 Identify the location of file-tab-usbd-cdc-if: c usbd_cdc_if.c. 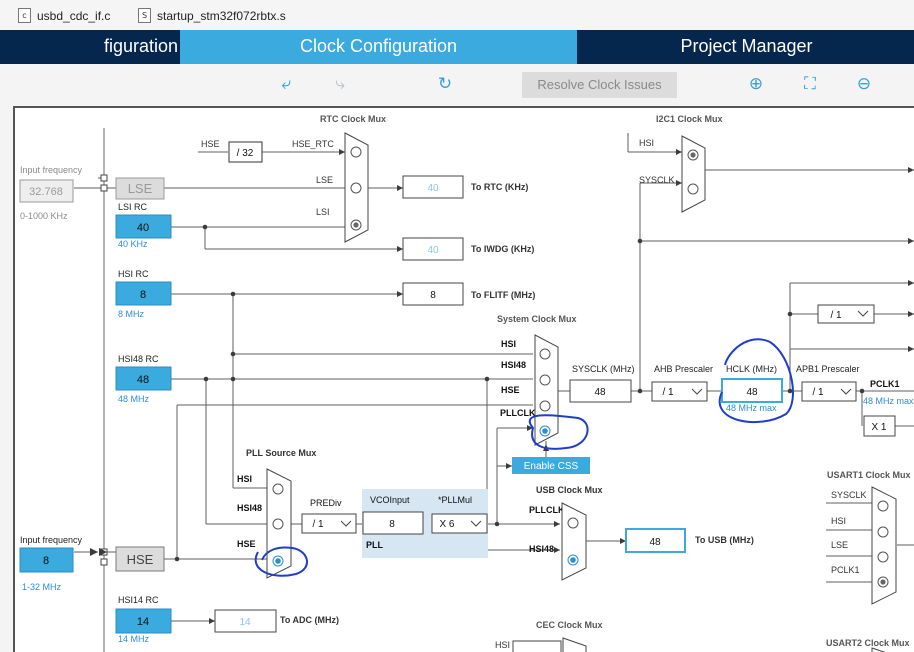
(64, 15).